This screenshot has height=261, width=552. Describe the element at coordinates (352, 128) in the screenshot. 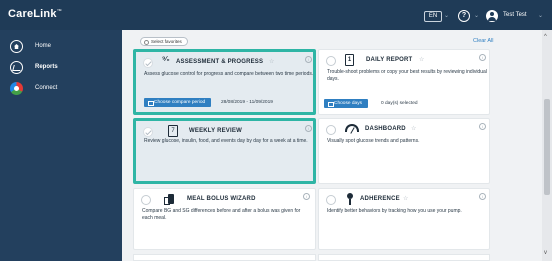

I see `dashboard-gauge-icon` at that location.